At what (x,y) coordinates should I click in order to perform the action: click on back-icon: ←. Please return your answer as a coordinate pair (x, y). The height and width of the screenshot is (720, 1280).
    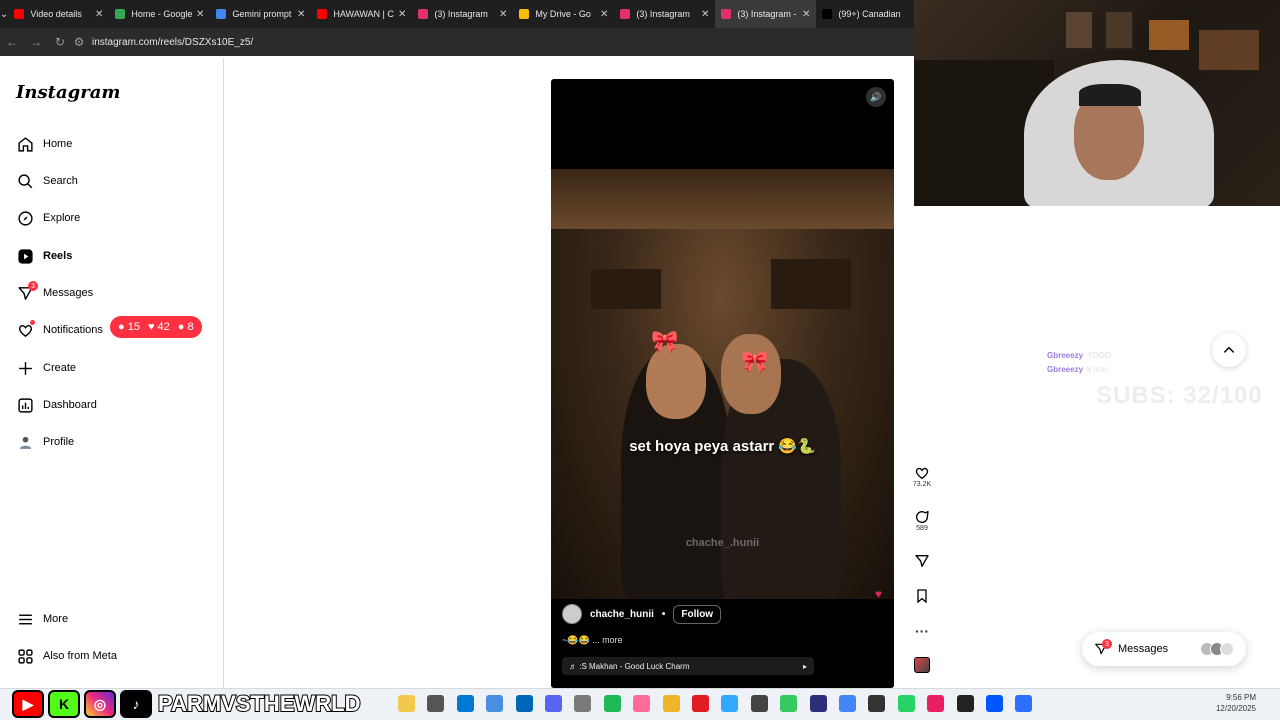
    Looking at the image, I should click on (12, 42).